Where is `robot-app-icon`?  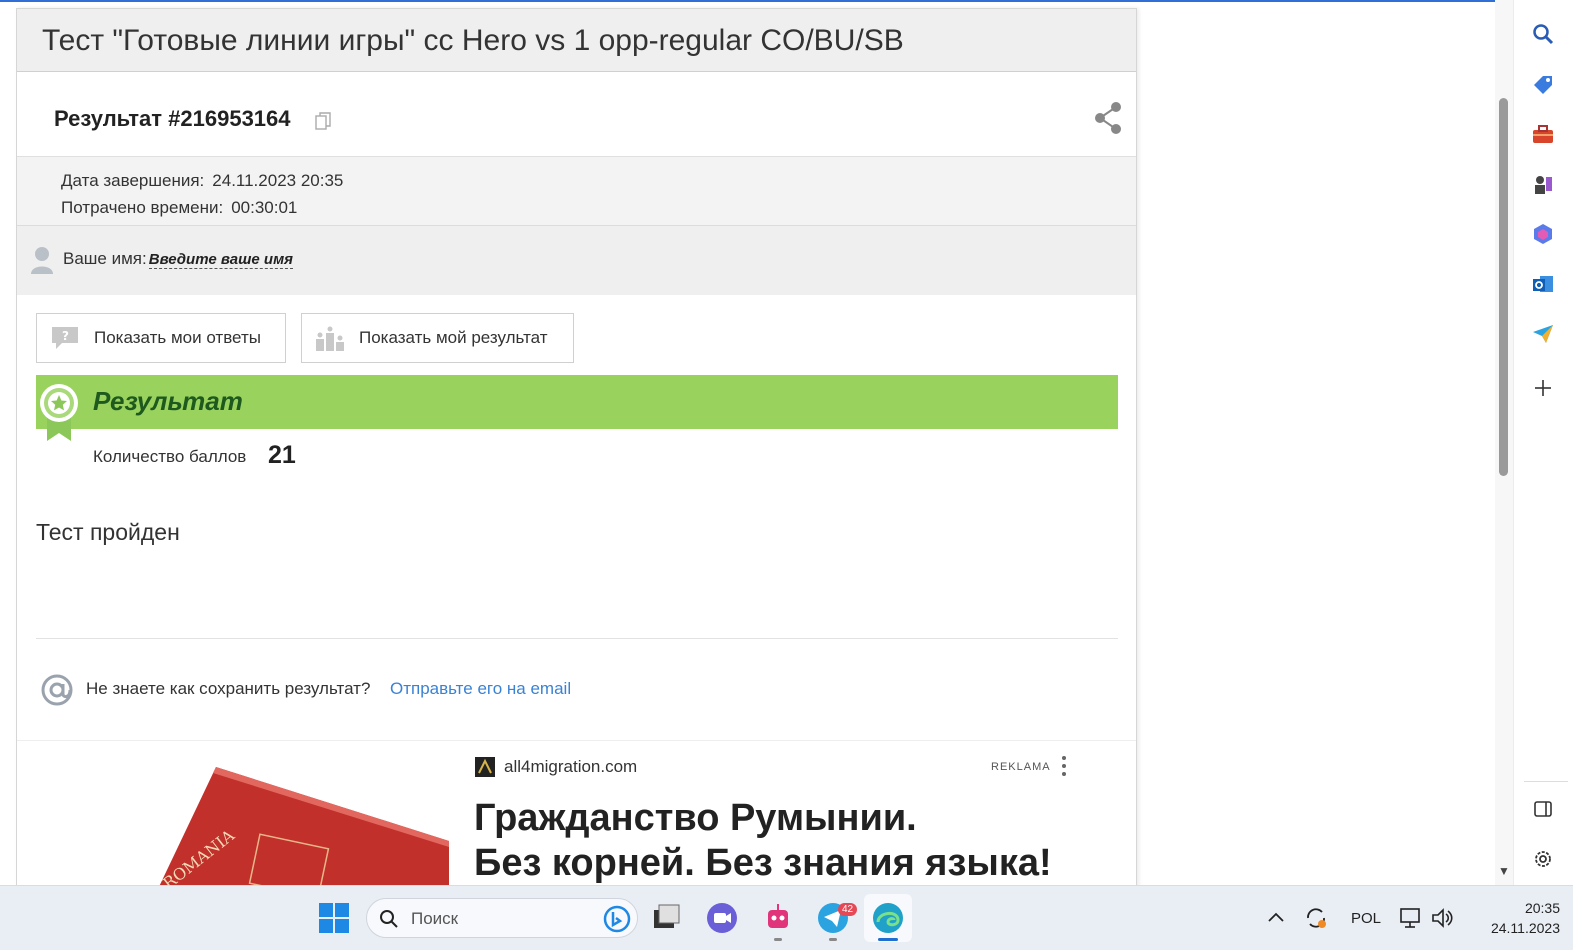
robot-app-icon is located at coordinates (778, 918).